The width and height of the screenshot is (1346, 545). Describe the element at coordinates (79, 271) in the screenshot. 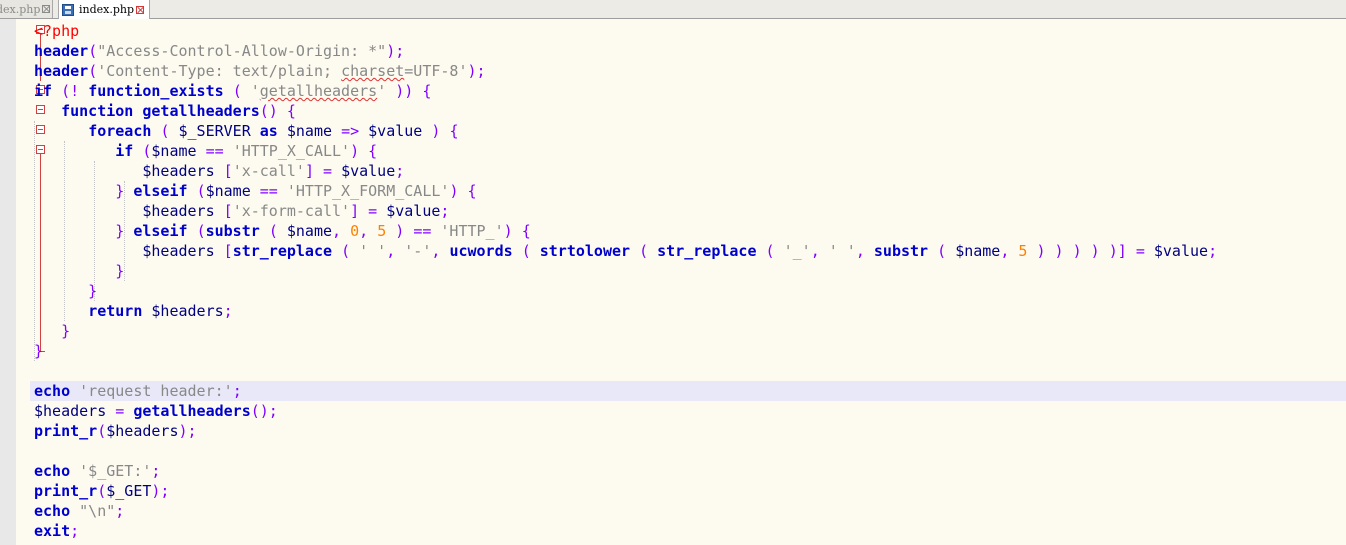

I see `code-line-13: }` at that location.